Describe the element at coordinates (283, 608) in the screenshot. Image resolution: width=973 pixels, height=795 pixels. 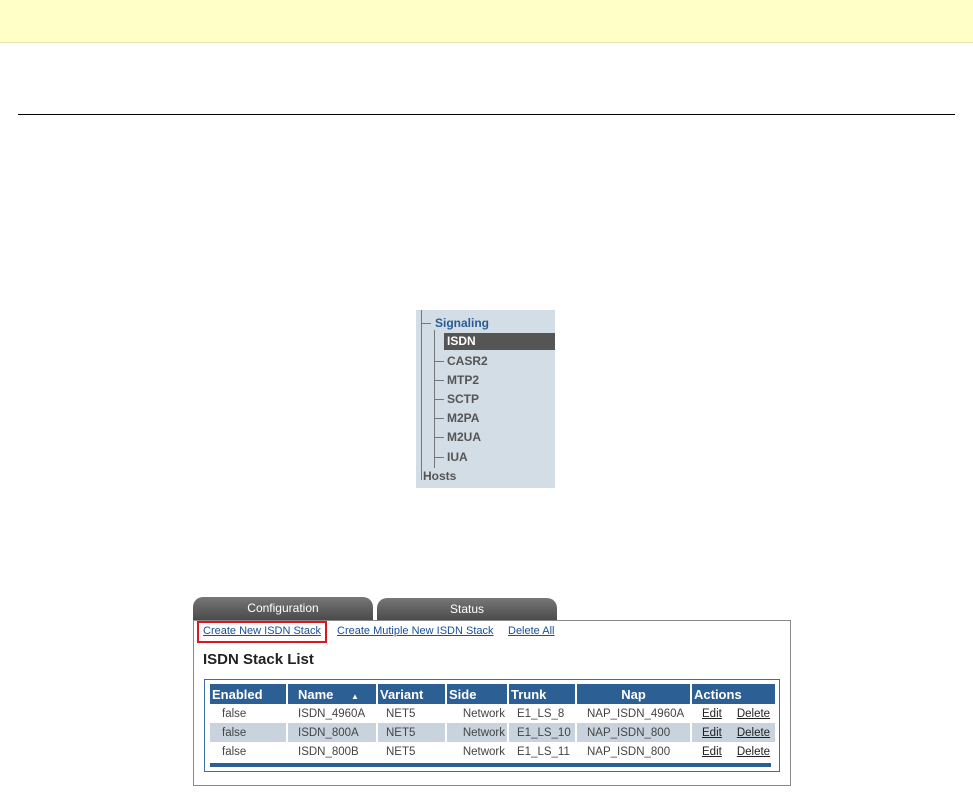
I see `tab-configuration: Configuration` at that location.